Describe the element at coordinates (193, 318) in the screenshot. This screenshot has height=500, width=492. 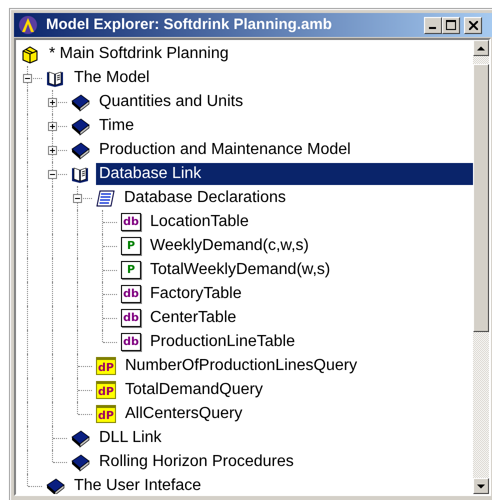
I see `tree-item: CenterTable` at that location.